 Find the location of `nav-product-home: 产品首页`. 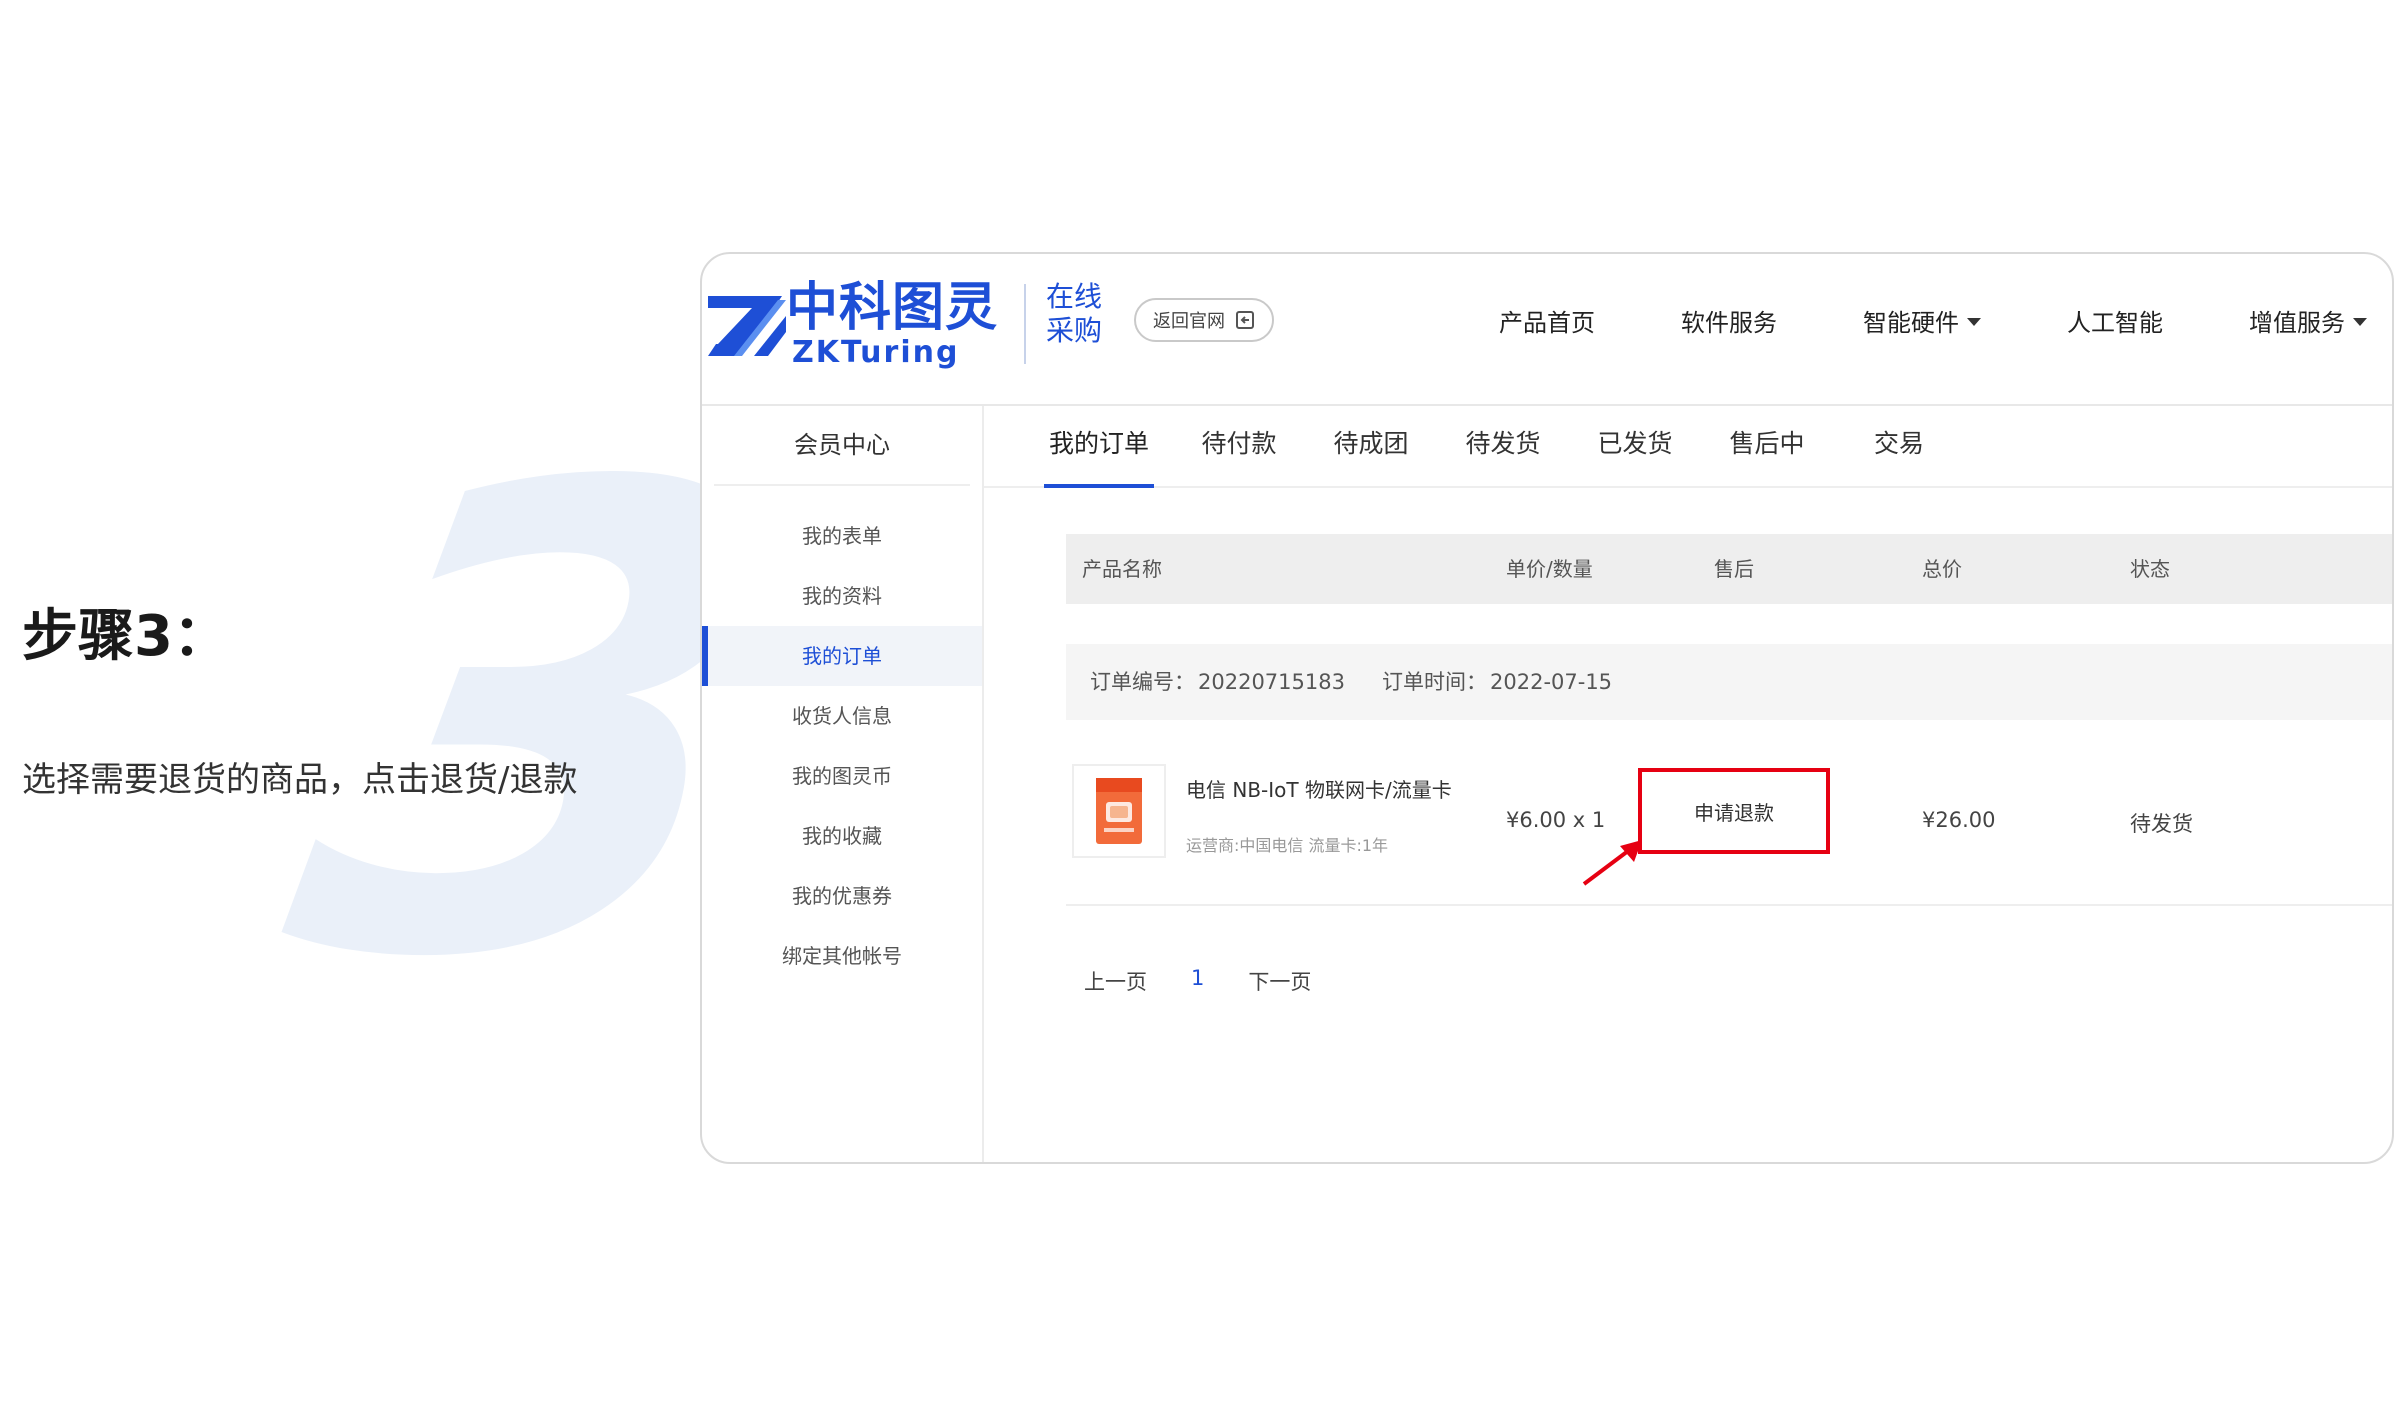

nav-product-home: 产品首页 is located at coordinates (1547, 320).